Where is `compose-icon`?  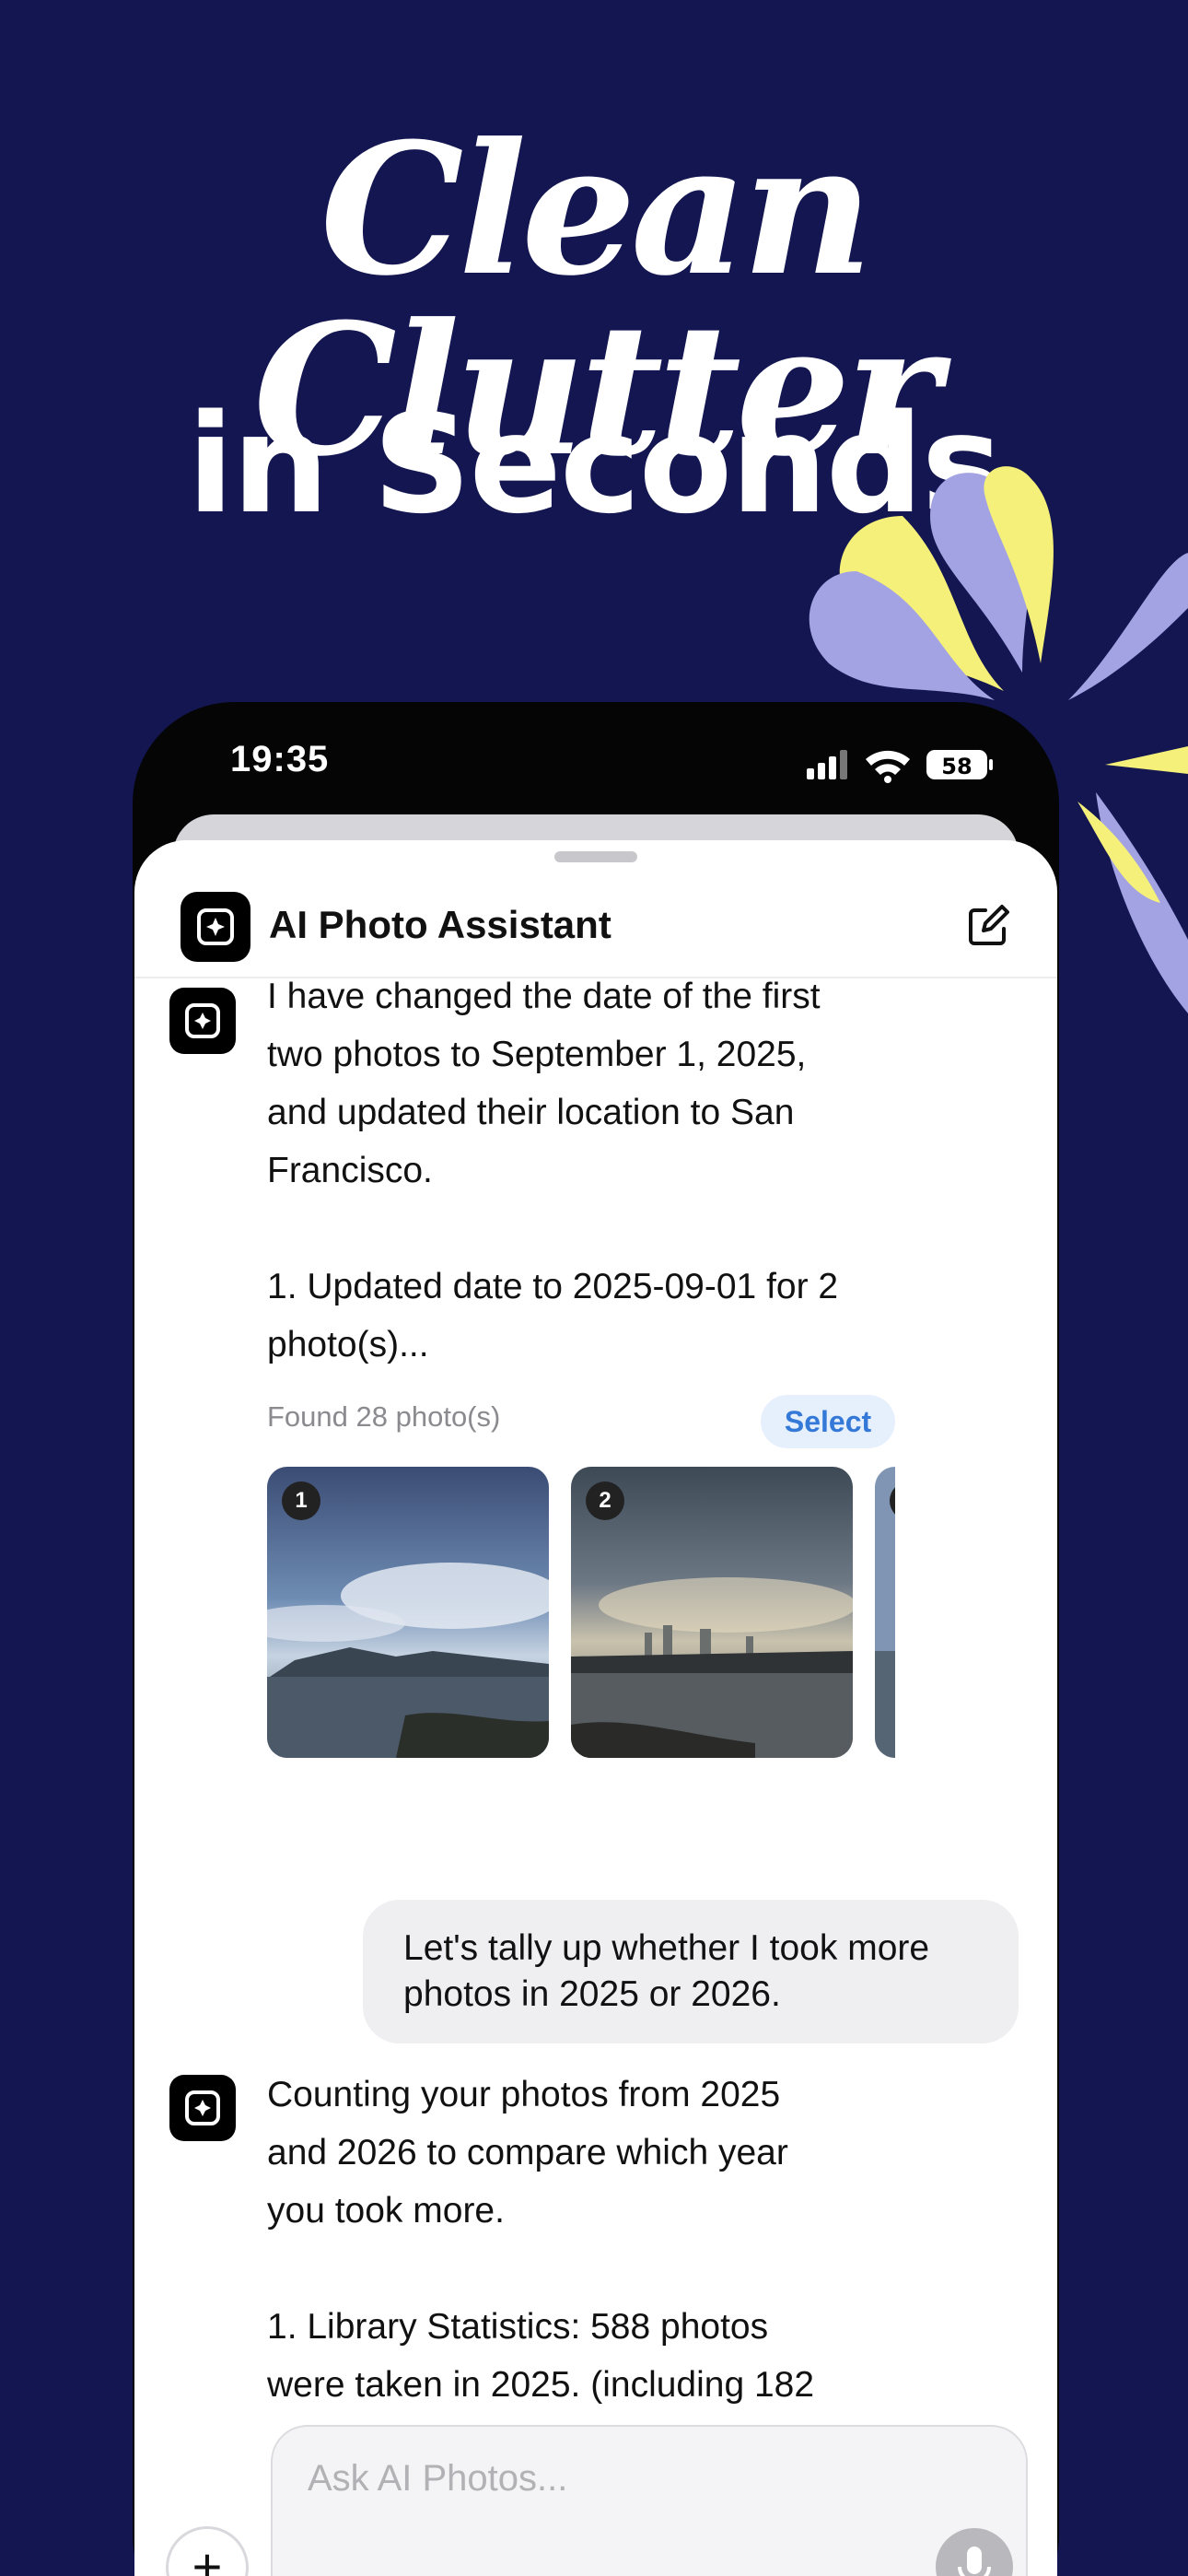
compose-icon is located at coordinates (988, 926).